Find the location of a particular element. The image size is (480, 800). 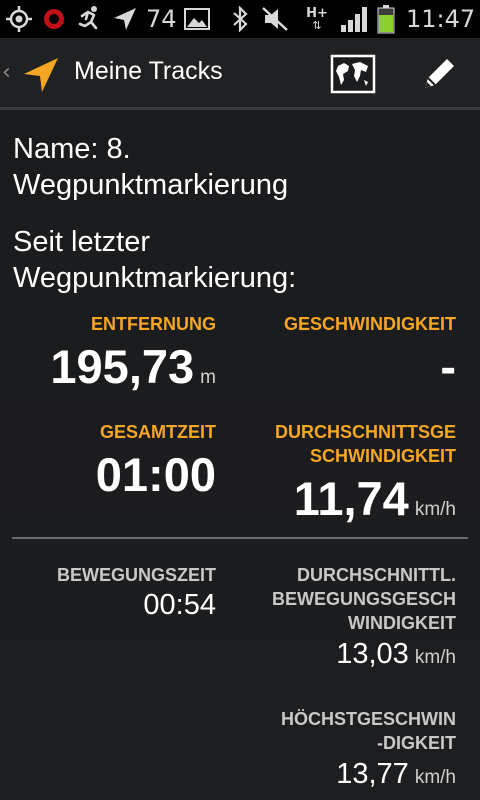

page-title: Meine Tracks is located at coordinates (148, 71).